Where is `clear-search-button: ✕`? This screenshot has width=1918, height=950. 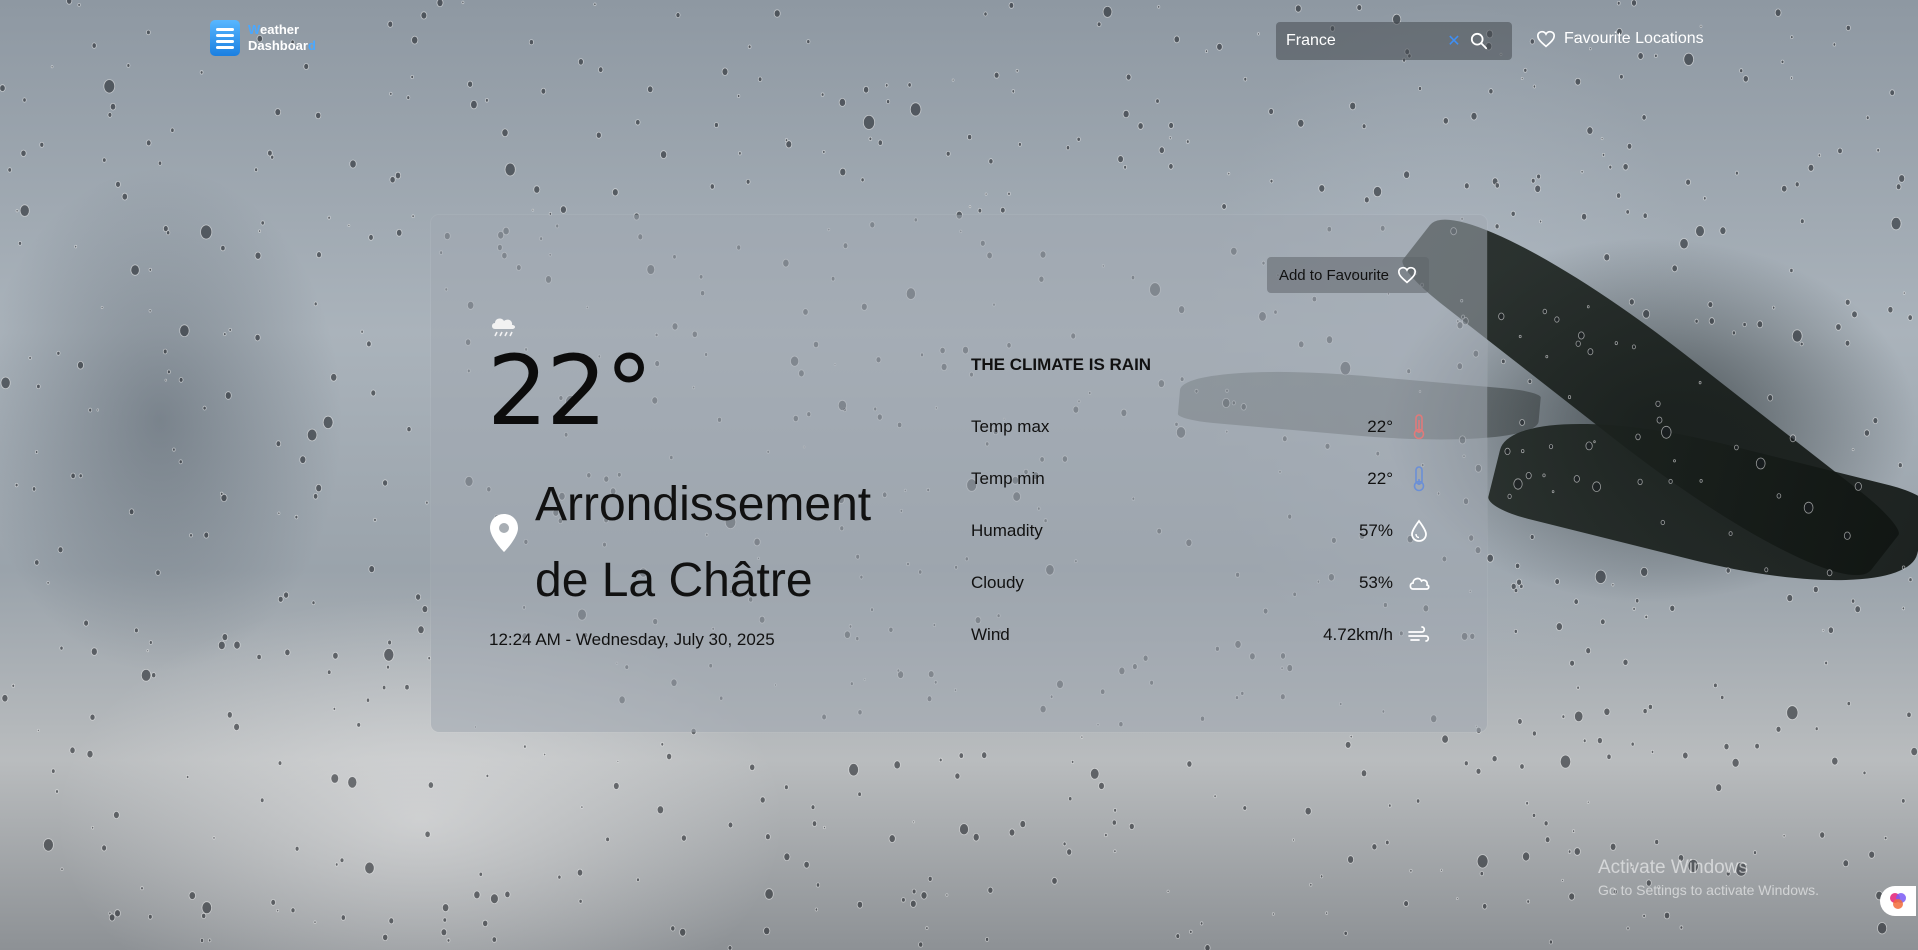 clear-search-button: ✕ is located at coordinates (1454, 41).